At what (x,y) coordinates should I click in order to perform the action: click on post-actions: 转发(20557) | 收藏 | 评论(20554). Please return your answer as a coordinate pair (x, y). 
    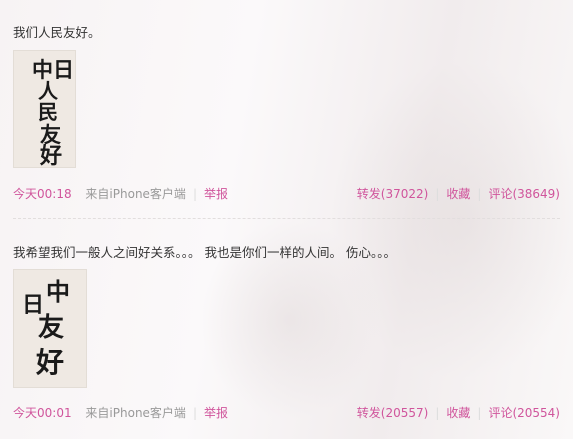
    Looking at the image, I should click on (458, 412).